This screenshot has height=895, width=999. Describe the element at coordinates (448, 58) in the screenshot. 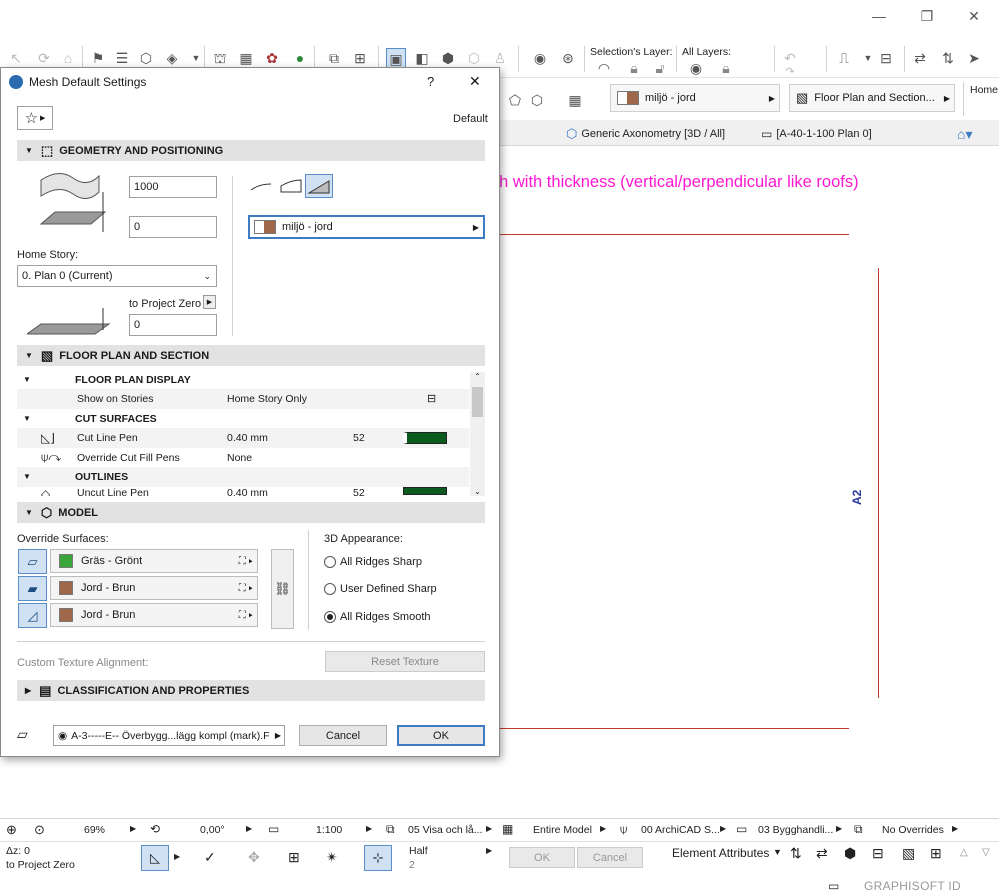

I see `3d-box-icon: ⬢` at that location.